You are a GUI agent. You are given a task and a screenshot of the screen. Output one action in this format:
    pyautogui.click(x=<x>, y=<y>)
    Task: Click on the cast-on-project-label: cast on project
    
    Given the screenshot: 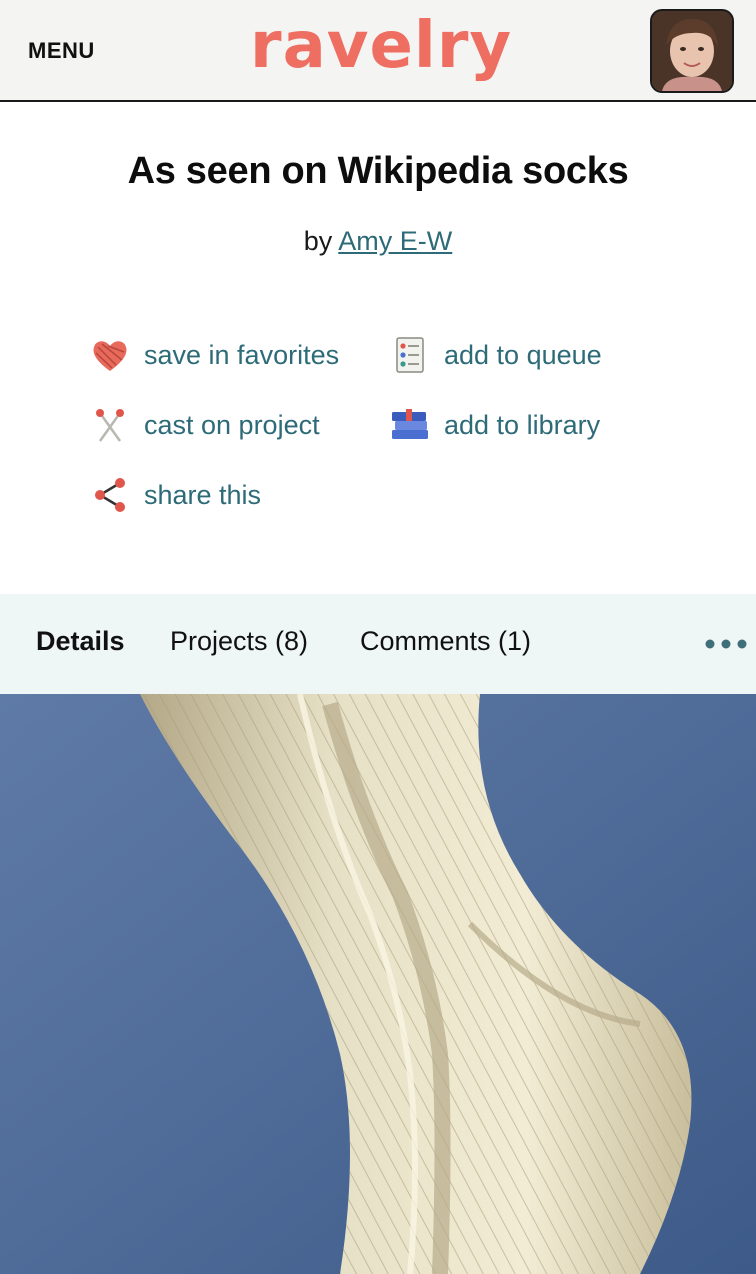 What is the action you would take?
    pyautogui.click(x=232, y=424)
    